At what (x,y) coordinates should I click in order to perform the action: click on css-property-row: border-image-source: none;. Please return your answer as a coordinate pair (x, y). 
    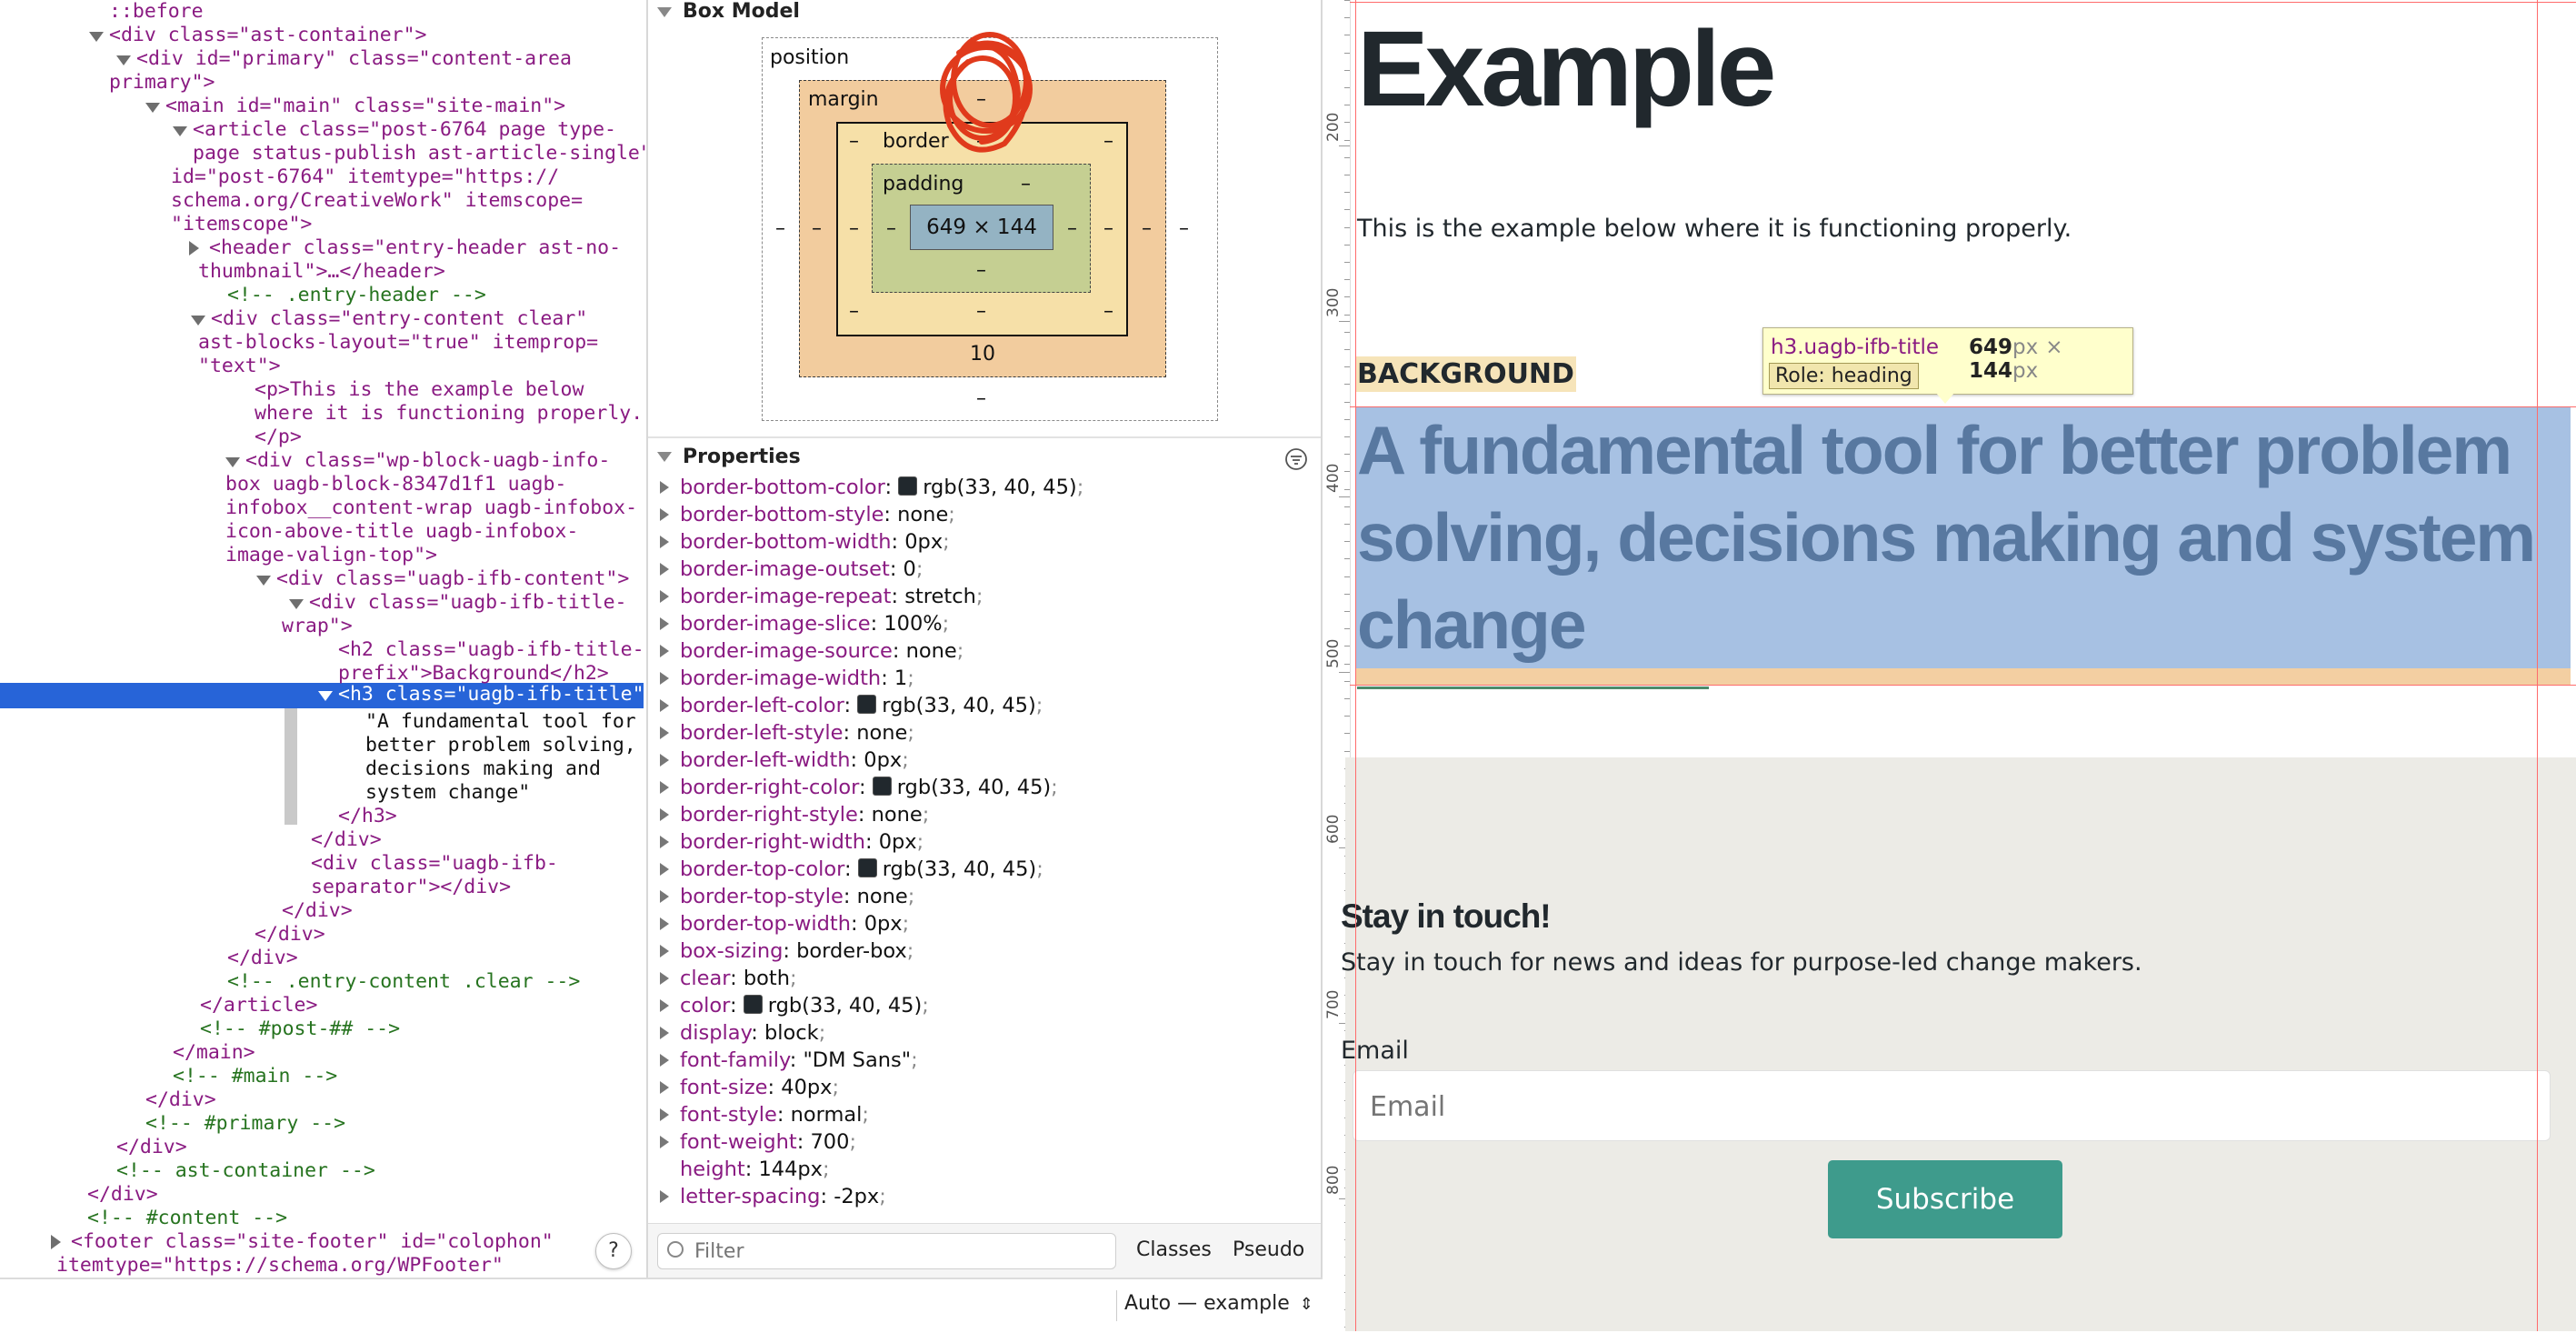
    Looking at the image, I should click on (812, 651).